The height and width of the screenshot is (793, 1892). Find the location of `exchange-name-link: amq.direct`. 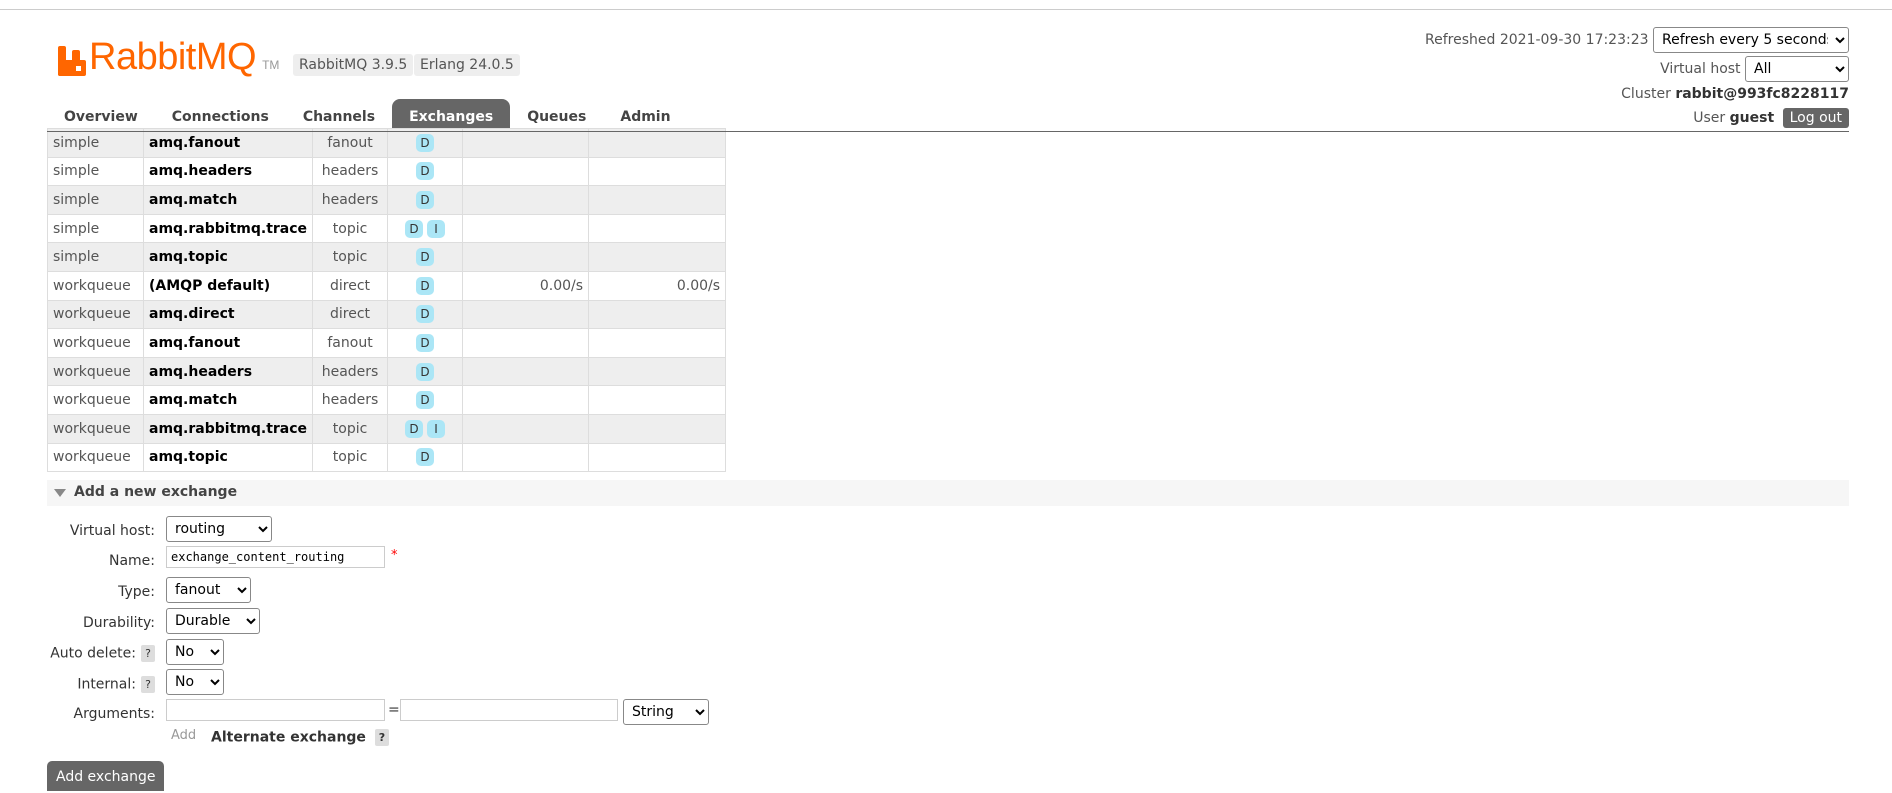

exchange-name-link: amq.direct is located at coordinates (228, 314).